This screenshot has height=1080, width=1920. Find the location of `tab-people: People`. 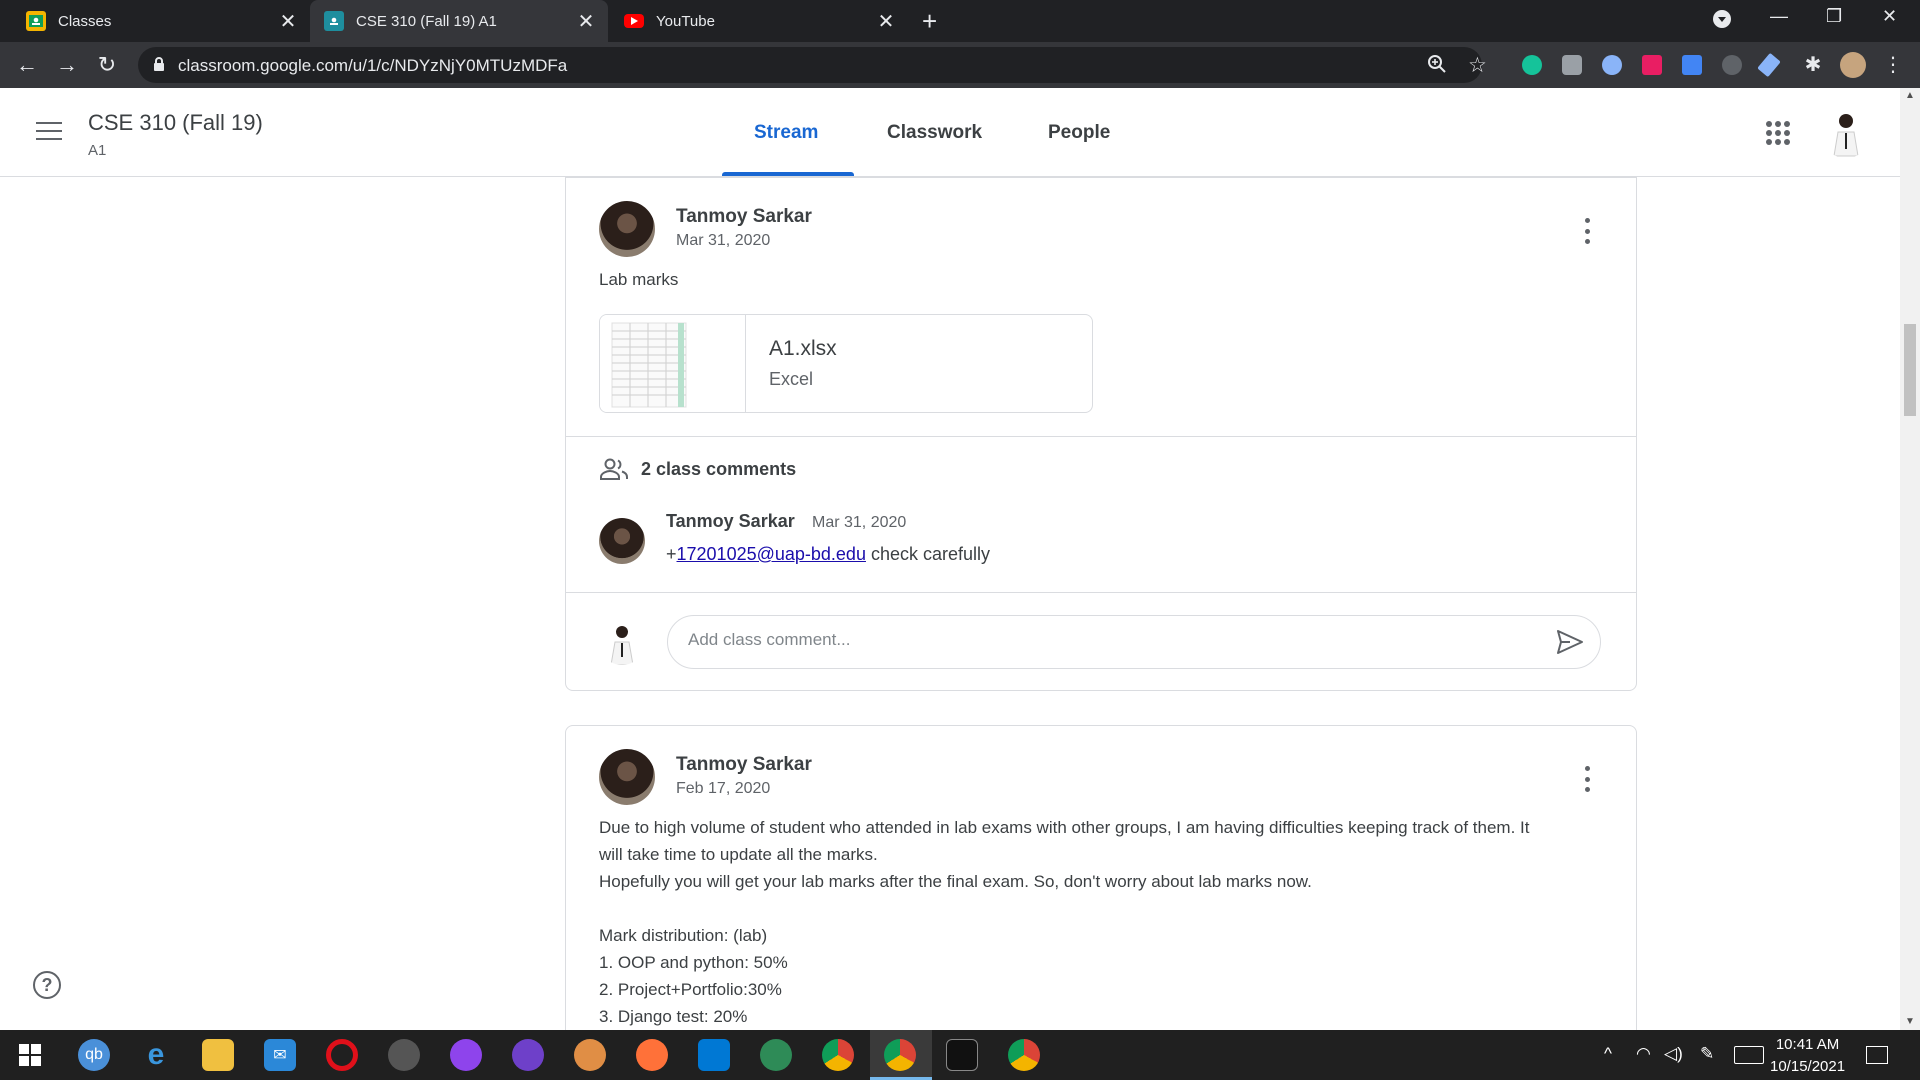

tab-people: People is located at coordinates (1079, 133).